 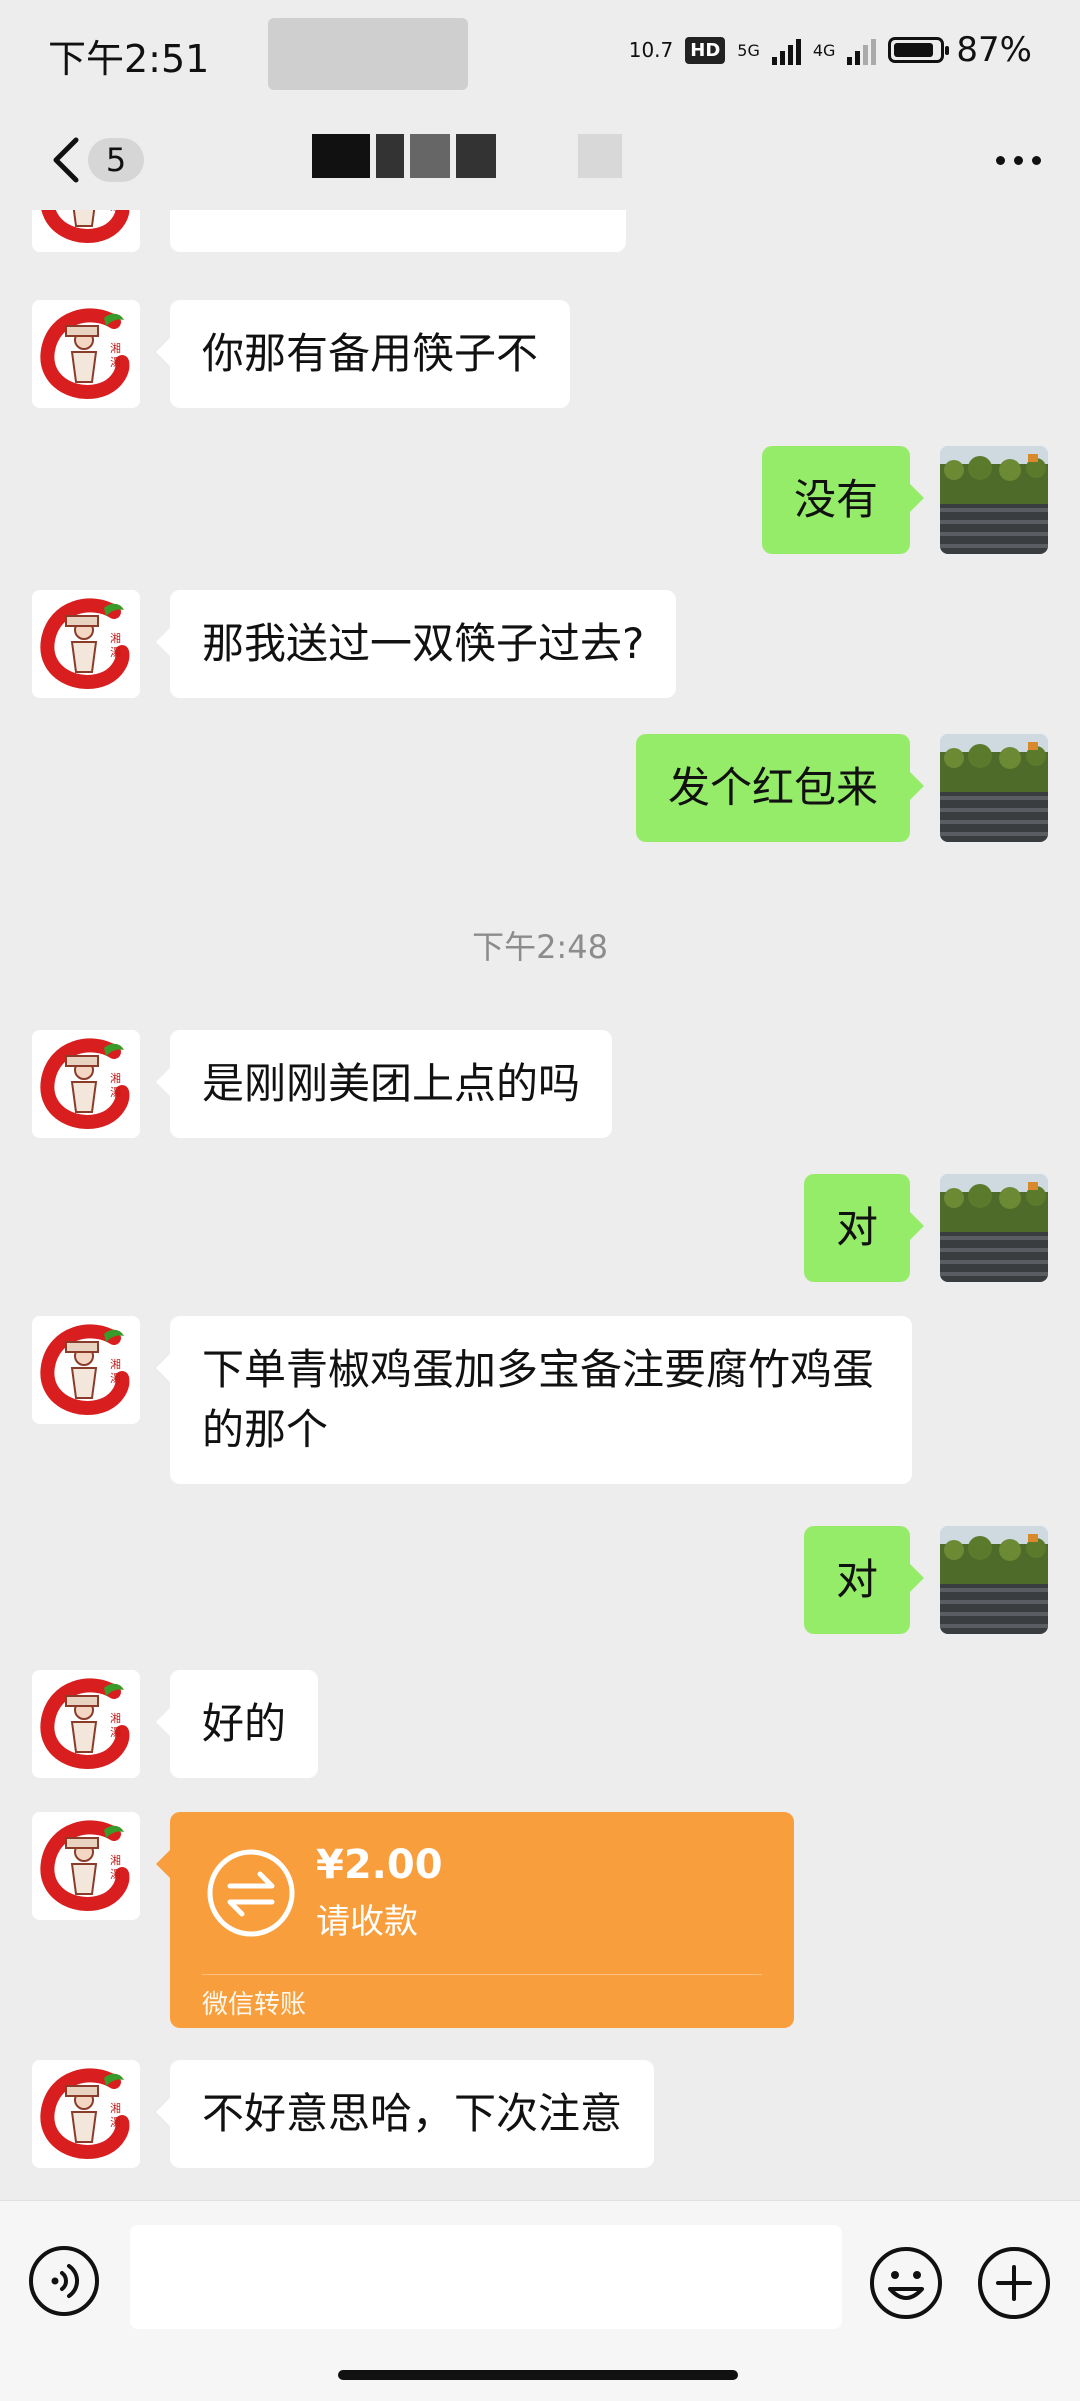 I want to click on signal-4g-icon, so click(x=862, y=50).